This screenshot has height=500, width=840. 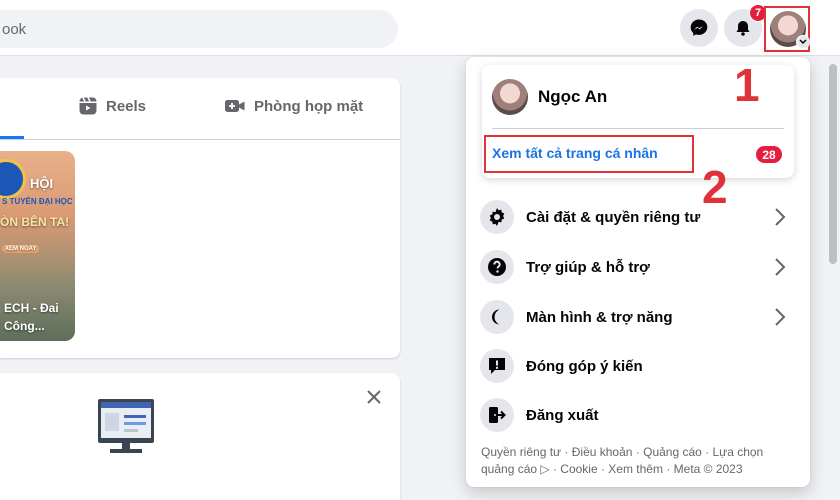 What do you see at coordinates (640, 415) in the screenshot?
I see `menu-item-log-out: Đăng xuất` at bounding box center [640, 415].